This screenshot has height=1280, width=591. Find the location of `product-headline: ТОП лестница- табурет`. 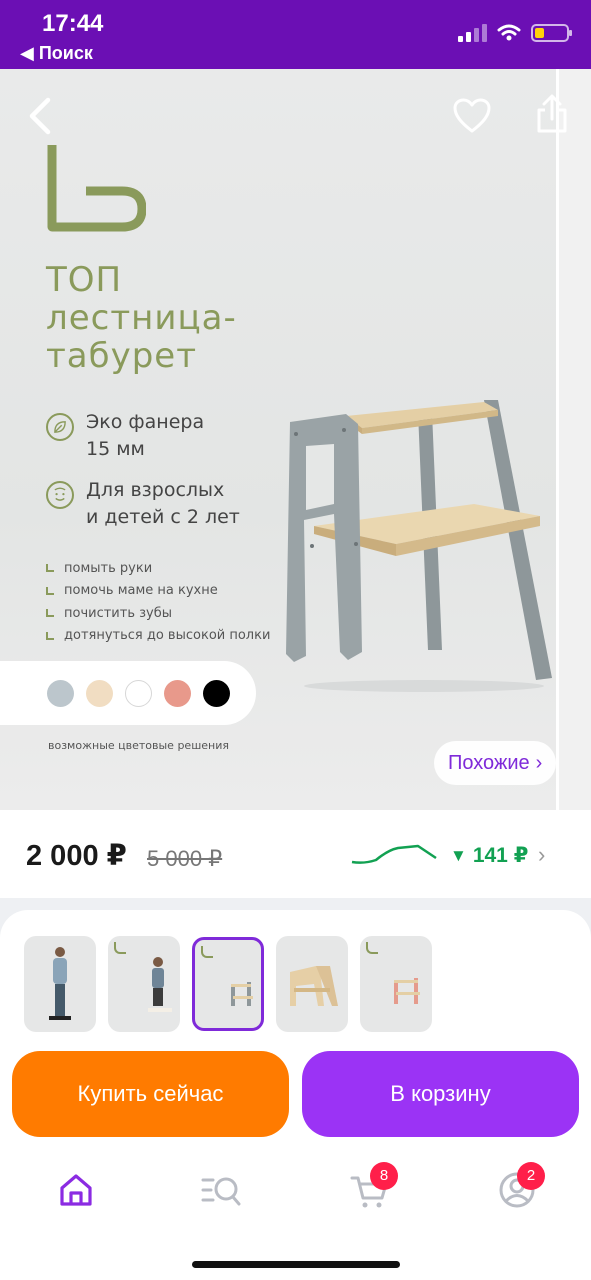

product-headline: ТОП лестница- табурет is located at coordinates (141, 318).